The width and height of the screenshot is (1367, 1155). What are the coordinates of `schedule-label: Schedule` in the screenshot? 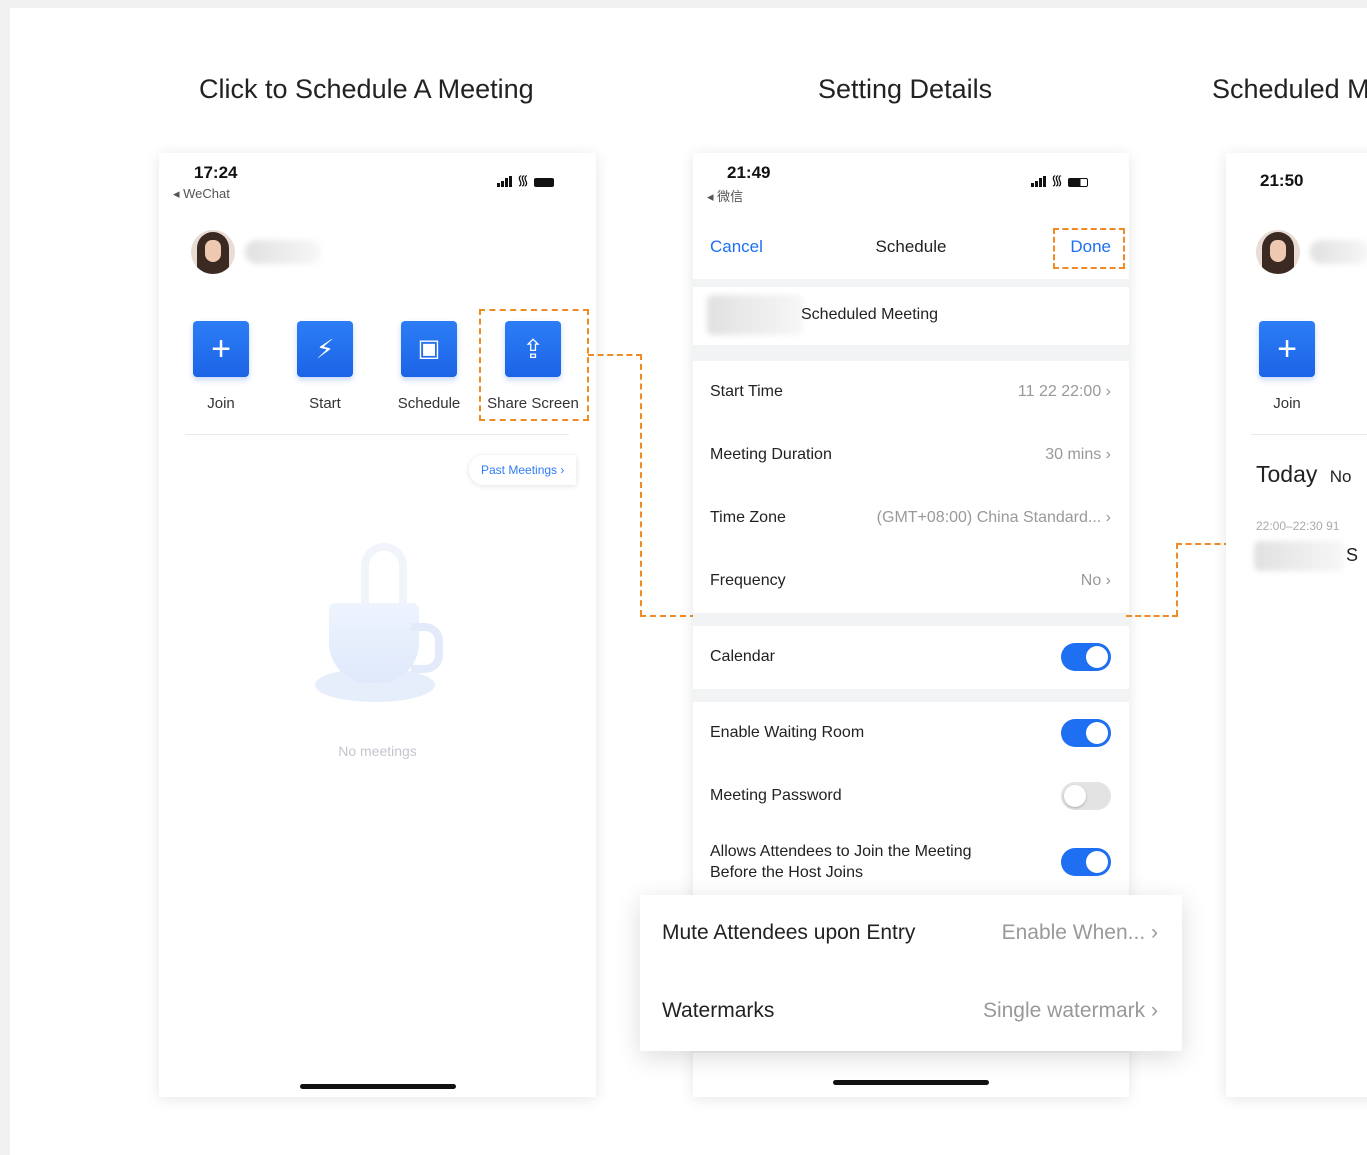 It's located at (429, 403).